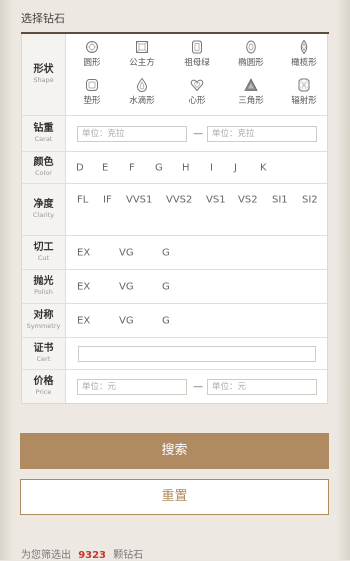  Describe the element at coordinates (179, 200) in the screenshot. I see `clarity-option-vvs2: VVS2` at that location.